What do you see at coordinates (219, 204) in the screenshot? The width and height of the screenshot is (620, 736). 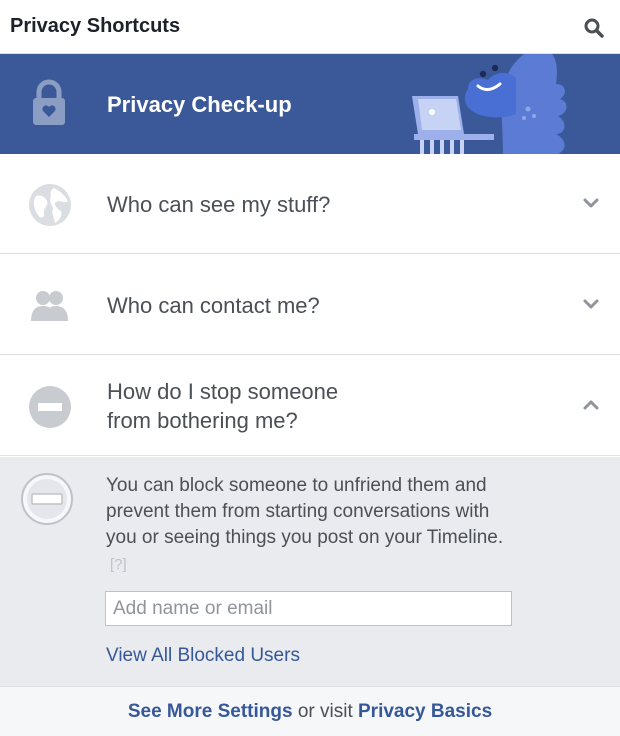 I see `row-label: Who can see my stuff?` at bounding box center [219, 204].